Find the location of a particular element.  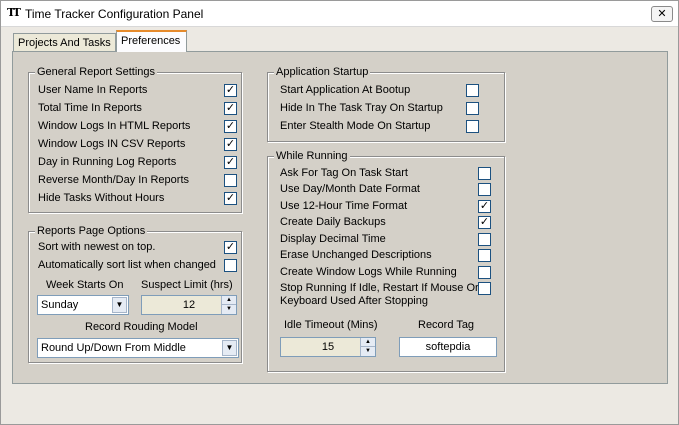

app-icon: TT is located at coordinates (14, 12).